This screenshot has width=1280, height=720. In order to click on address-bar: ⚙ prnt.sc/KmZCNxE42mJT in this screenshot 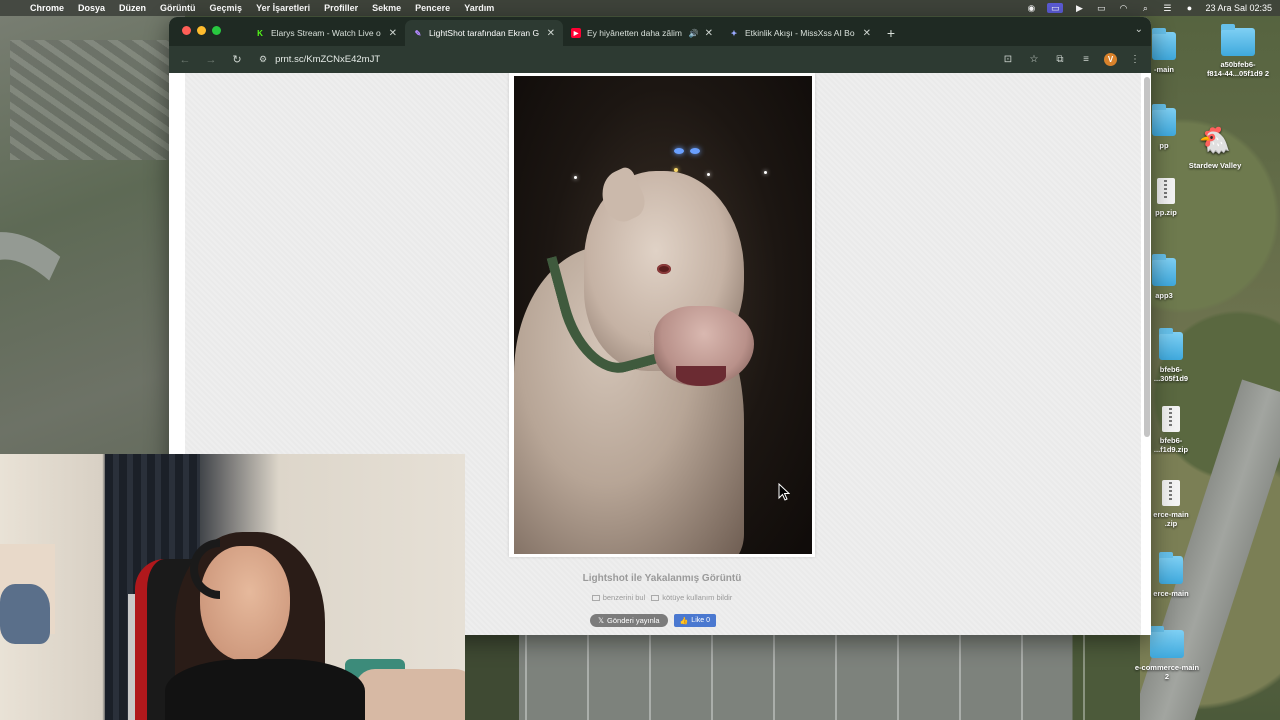, I will do `click(622, 59)`.